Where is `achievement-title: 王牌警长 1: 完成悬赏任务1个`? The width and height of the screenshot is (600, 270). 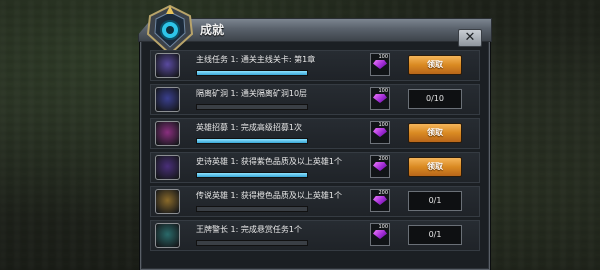 achievement-title: 王牌警长 1: 完成悬赏任务1个 is located at coordinates (249, 229).